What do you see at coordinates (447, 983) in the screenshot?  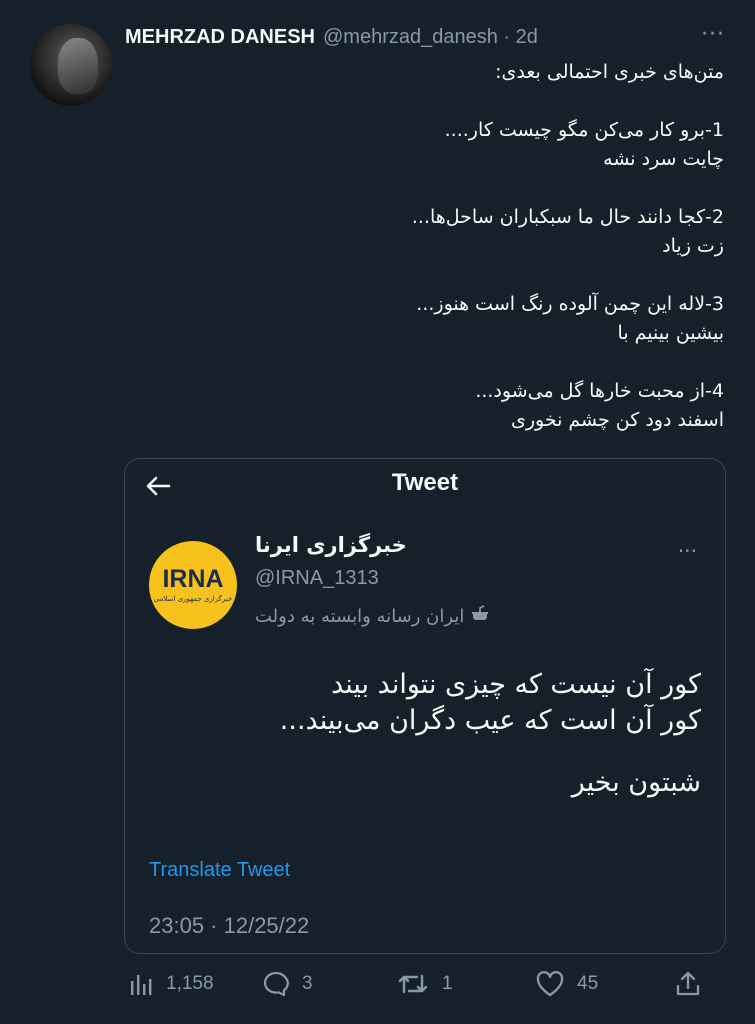 I see `retweet-count: 1` at bounding box center [447, 983].